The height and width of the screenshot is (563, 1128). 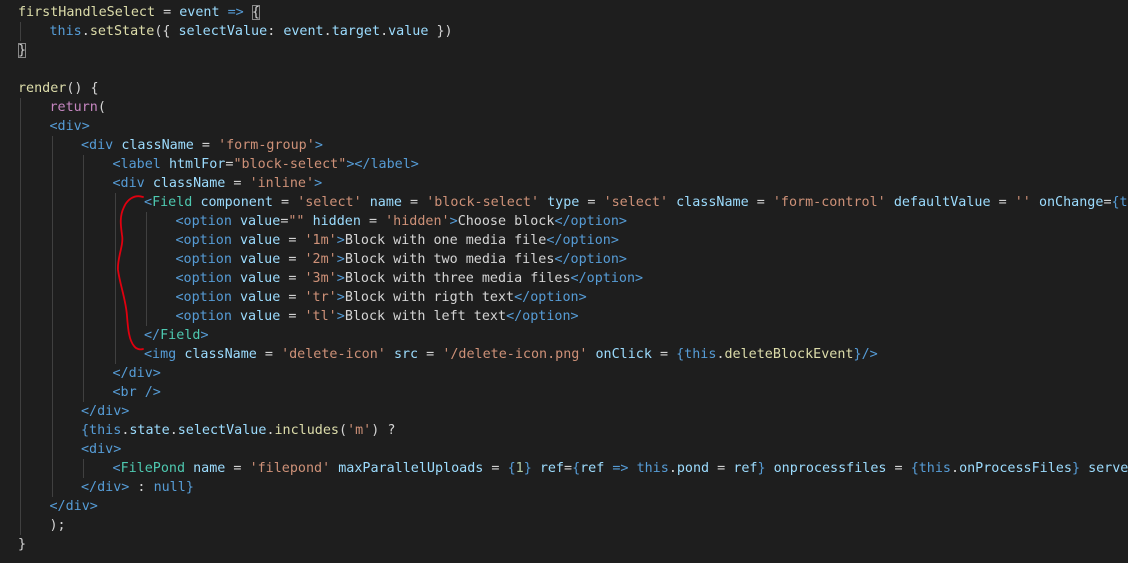 I want to click on code-line: </Field>, so click(x=176, y=335).